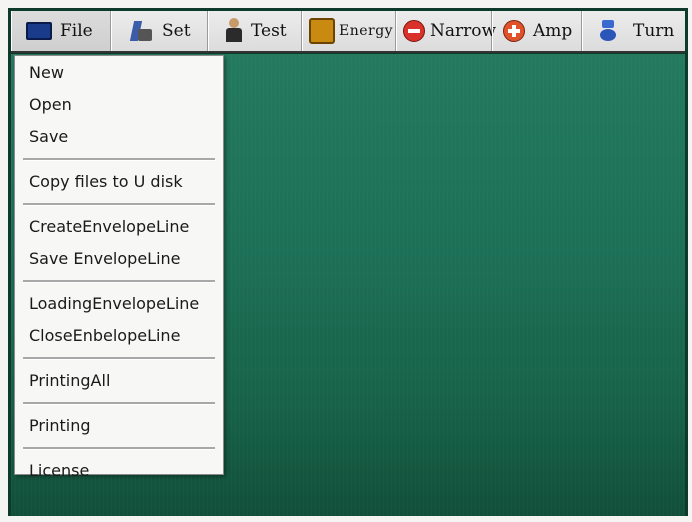 The image size is (692, 522). I want to click on menu-file: File, so click(61, 31).